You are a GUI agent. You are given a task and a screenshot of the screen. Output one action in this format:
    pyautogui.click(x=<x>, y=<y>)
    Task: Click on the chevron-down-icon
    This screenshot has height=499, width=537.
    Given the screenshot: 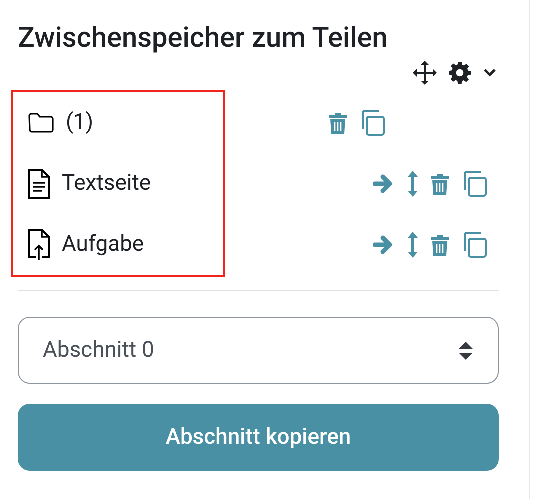 What is the action you would take?
    pyautogui.click(x=490, y=73)
    